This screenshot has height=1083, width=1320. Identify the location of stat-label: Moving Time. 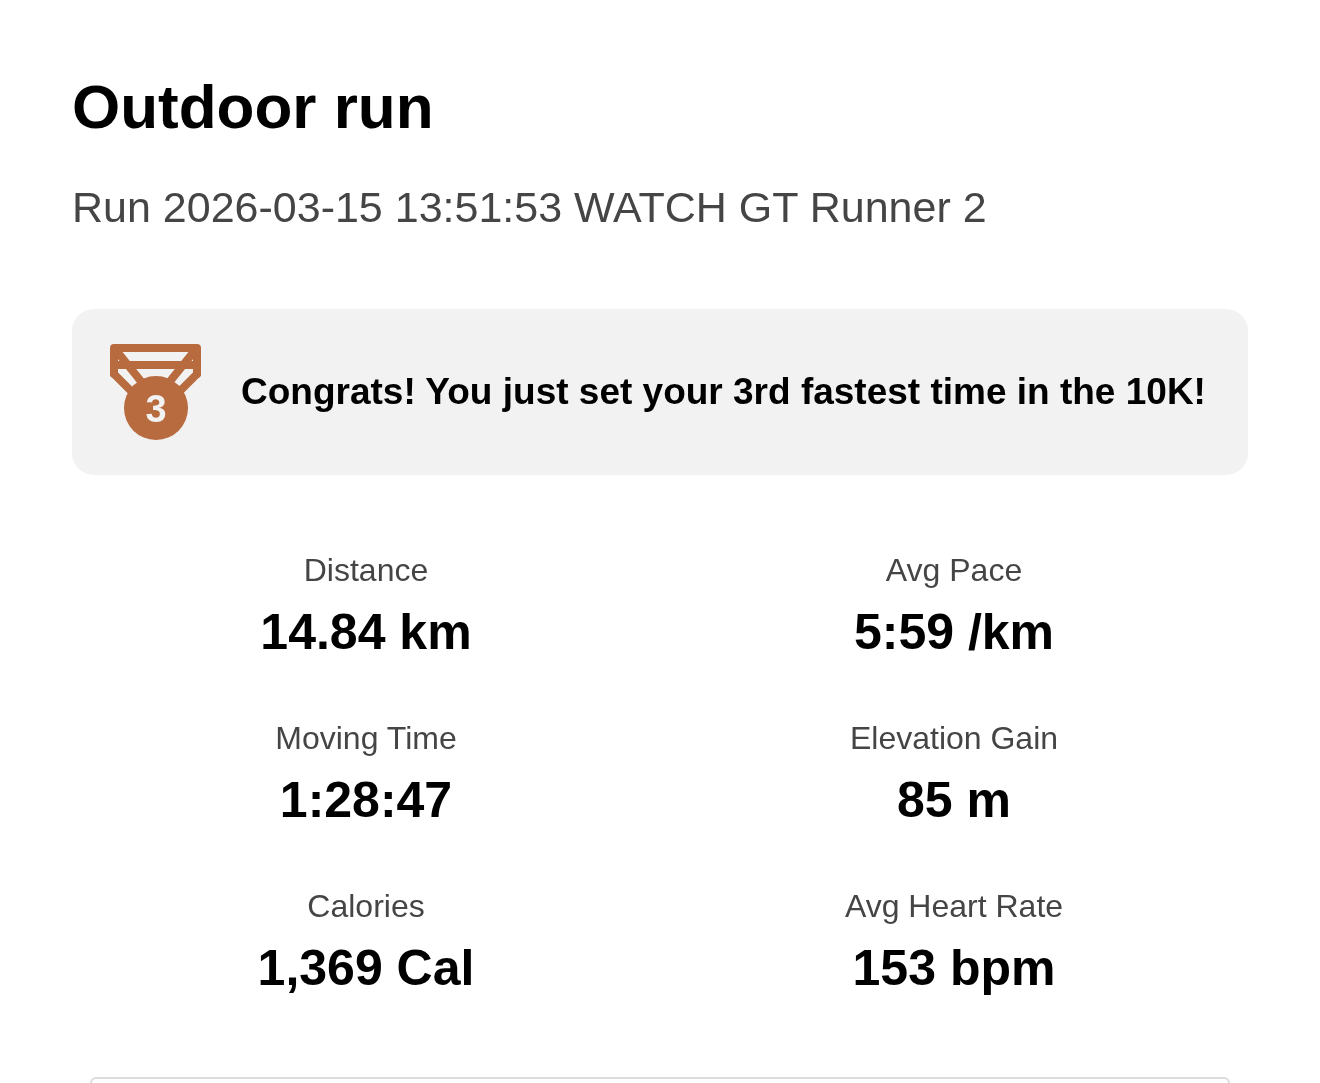
(366, 738).